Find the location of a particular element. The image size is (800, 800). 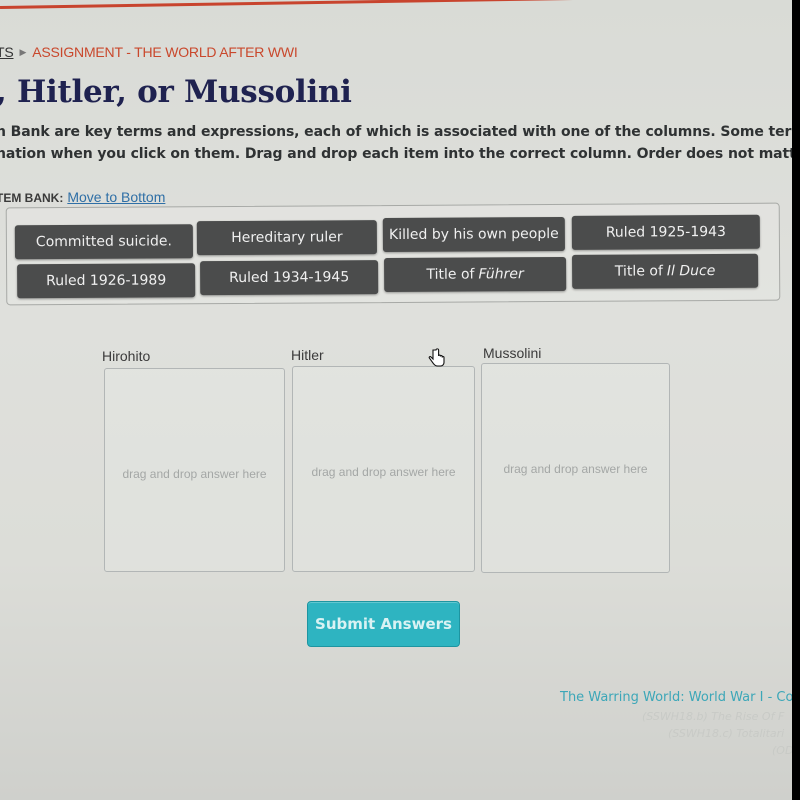

item-chip-italic: Führer is located at coordinates (501, 274).